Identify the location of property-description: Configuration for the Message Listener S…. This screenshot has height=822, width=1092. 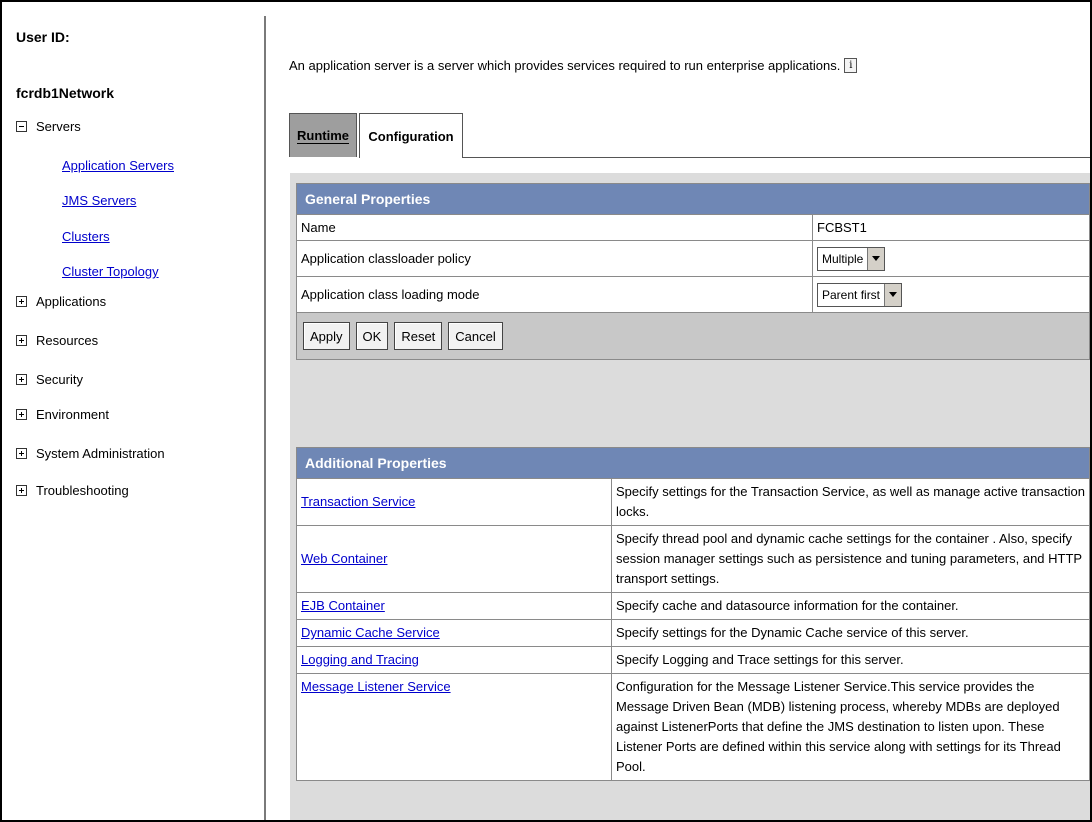
(850, 727).